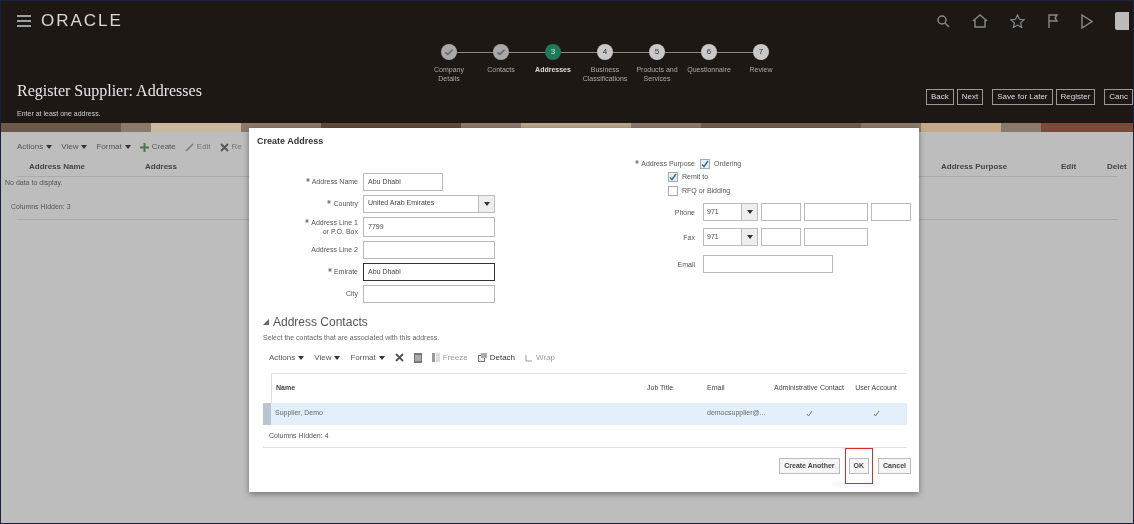  I want to click on home-icon, so click(980, 21).